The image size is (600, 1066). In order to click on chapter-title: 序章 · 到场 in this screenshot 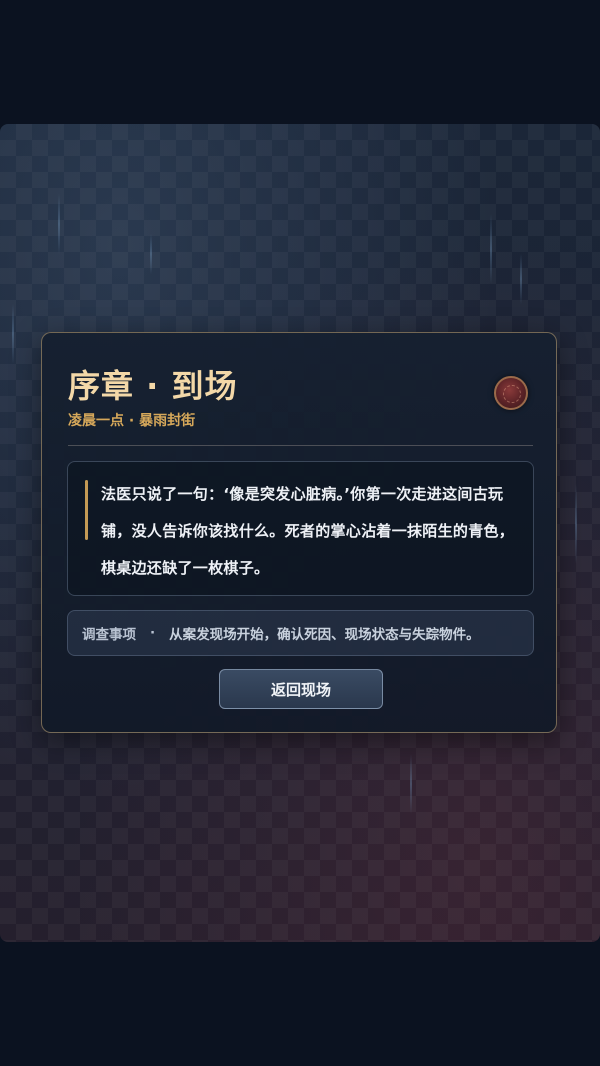, I will do `click(153, 386)`.